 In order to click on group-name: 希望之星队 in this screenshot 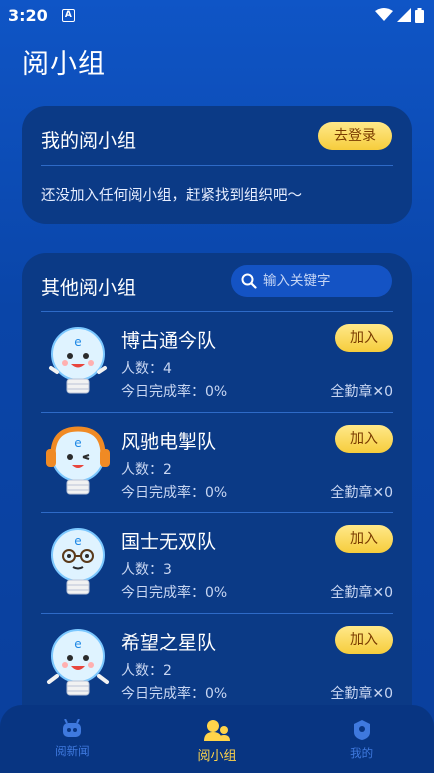, I will do `click(169, 642)`.